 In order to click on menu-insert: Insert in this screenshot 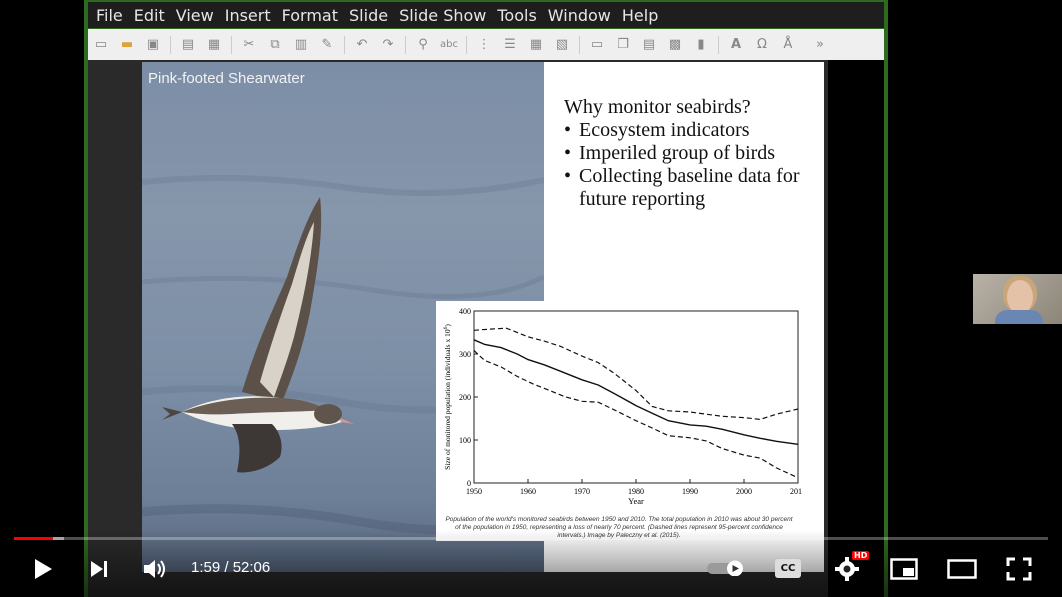, I will do `click(248, 15)`.